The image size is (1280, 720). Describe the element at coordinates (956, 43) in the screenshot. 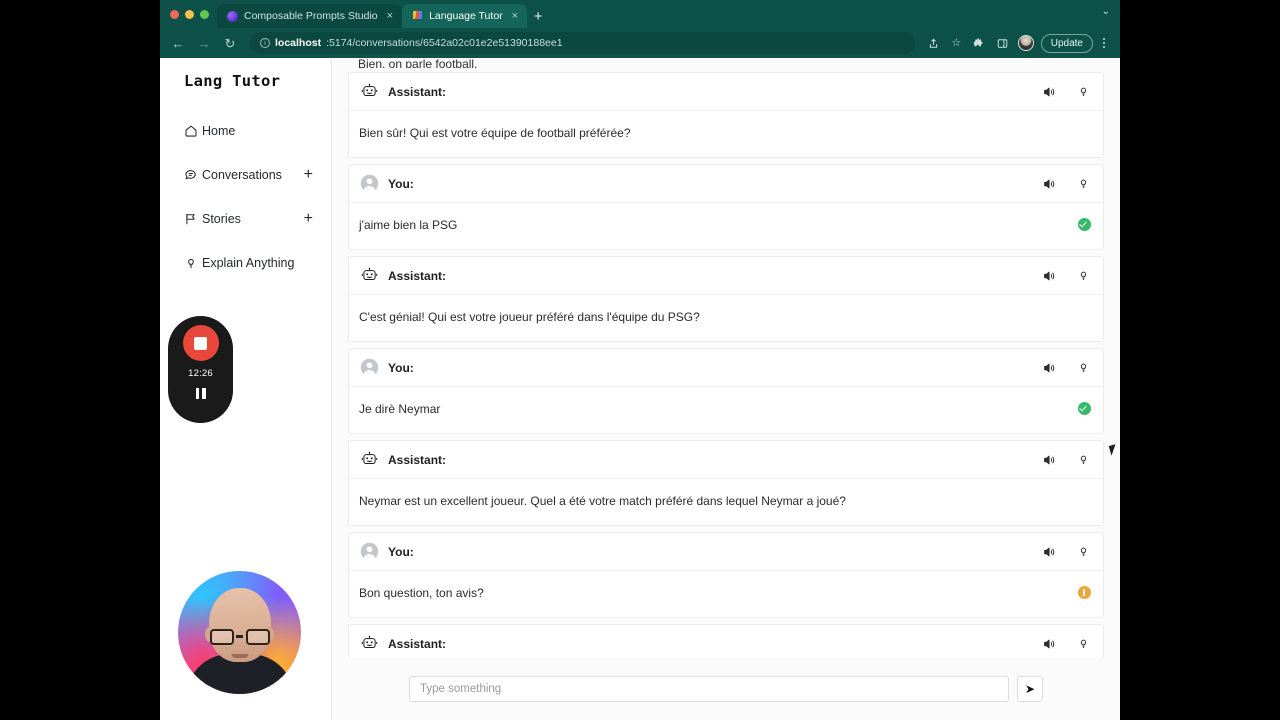

I see `bookmark-star-icon: ☆` at that location.